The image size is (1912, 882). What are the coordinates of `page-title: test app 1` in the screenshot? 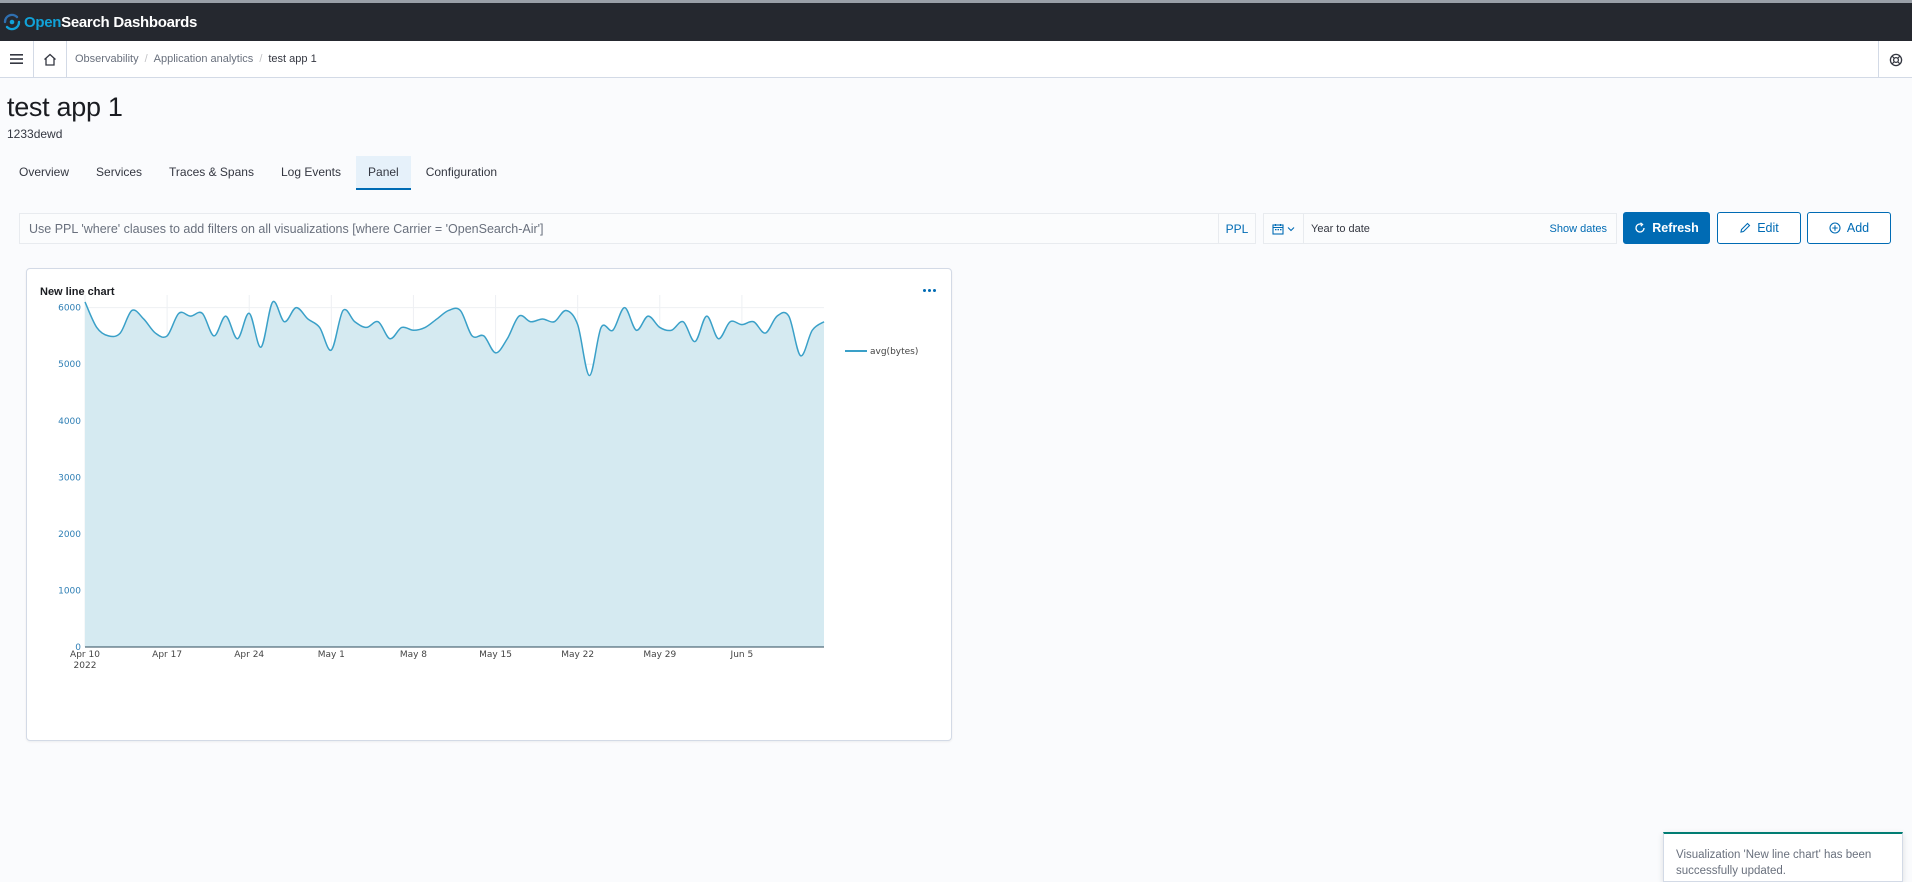 It's located at (65, 107).